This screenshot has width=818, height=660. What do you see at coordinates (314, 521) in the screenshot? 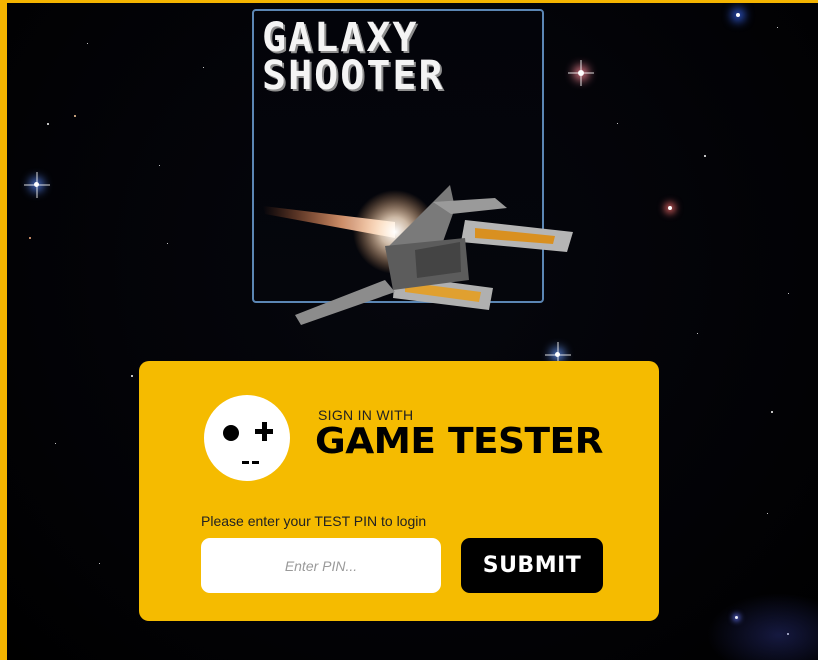
I see `pin-prompt: Please enter your TEST PIN to login` at bounding box center [314, 521].